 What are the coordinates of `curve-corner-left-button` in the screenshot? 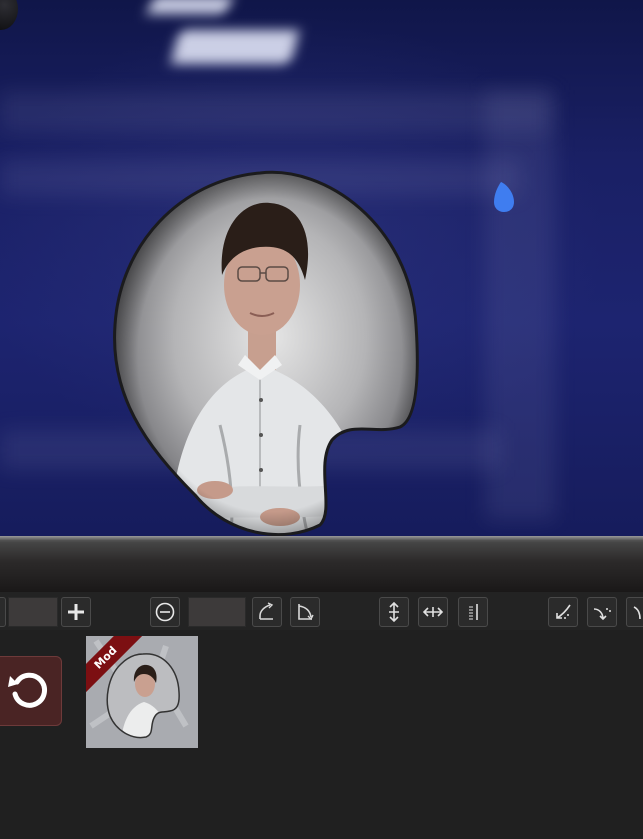 It's located at (267, 612).